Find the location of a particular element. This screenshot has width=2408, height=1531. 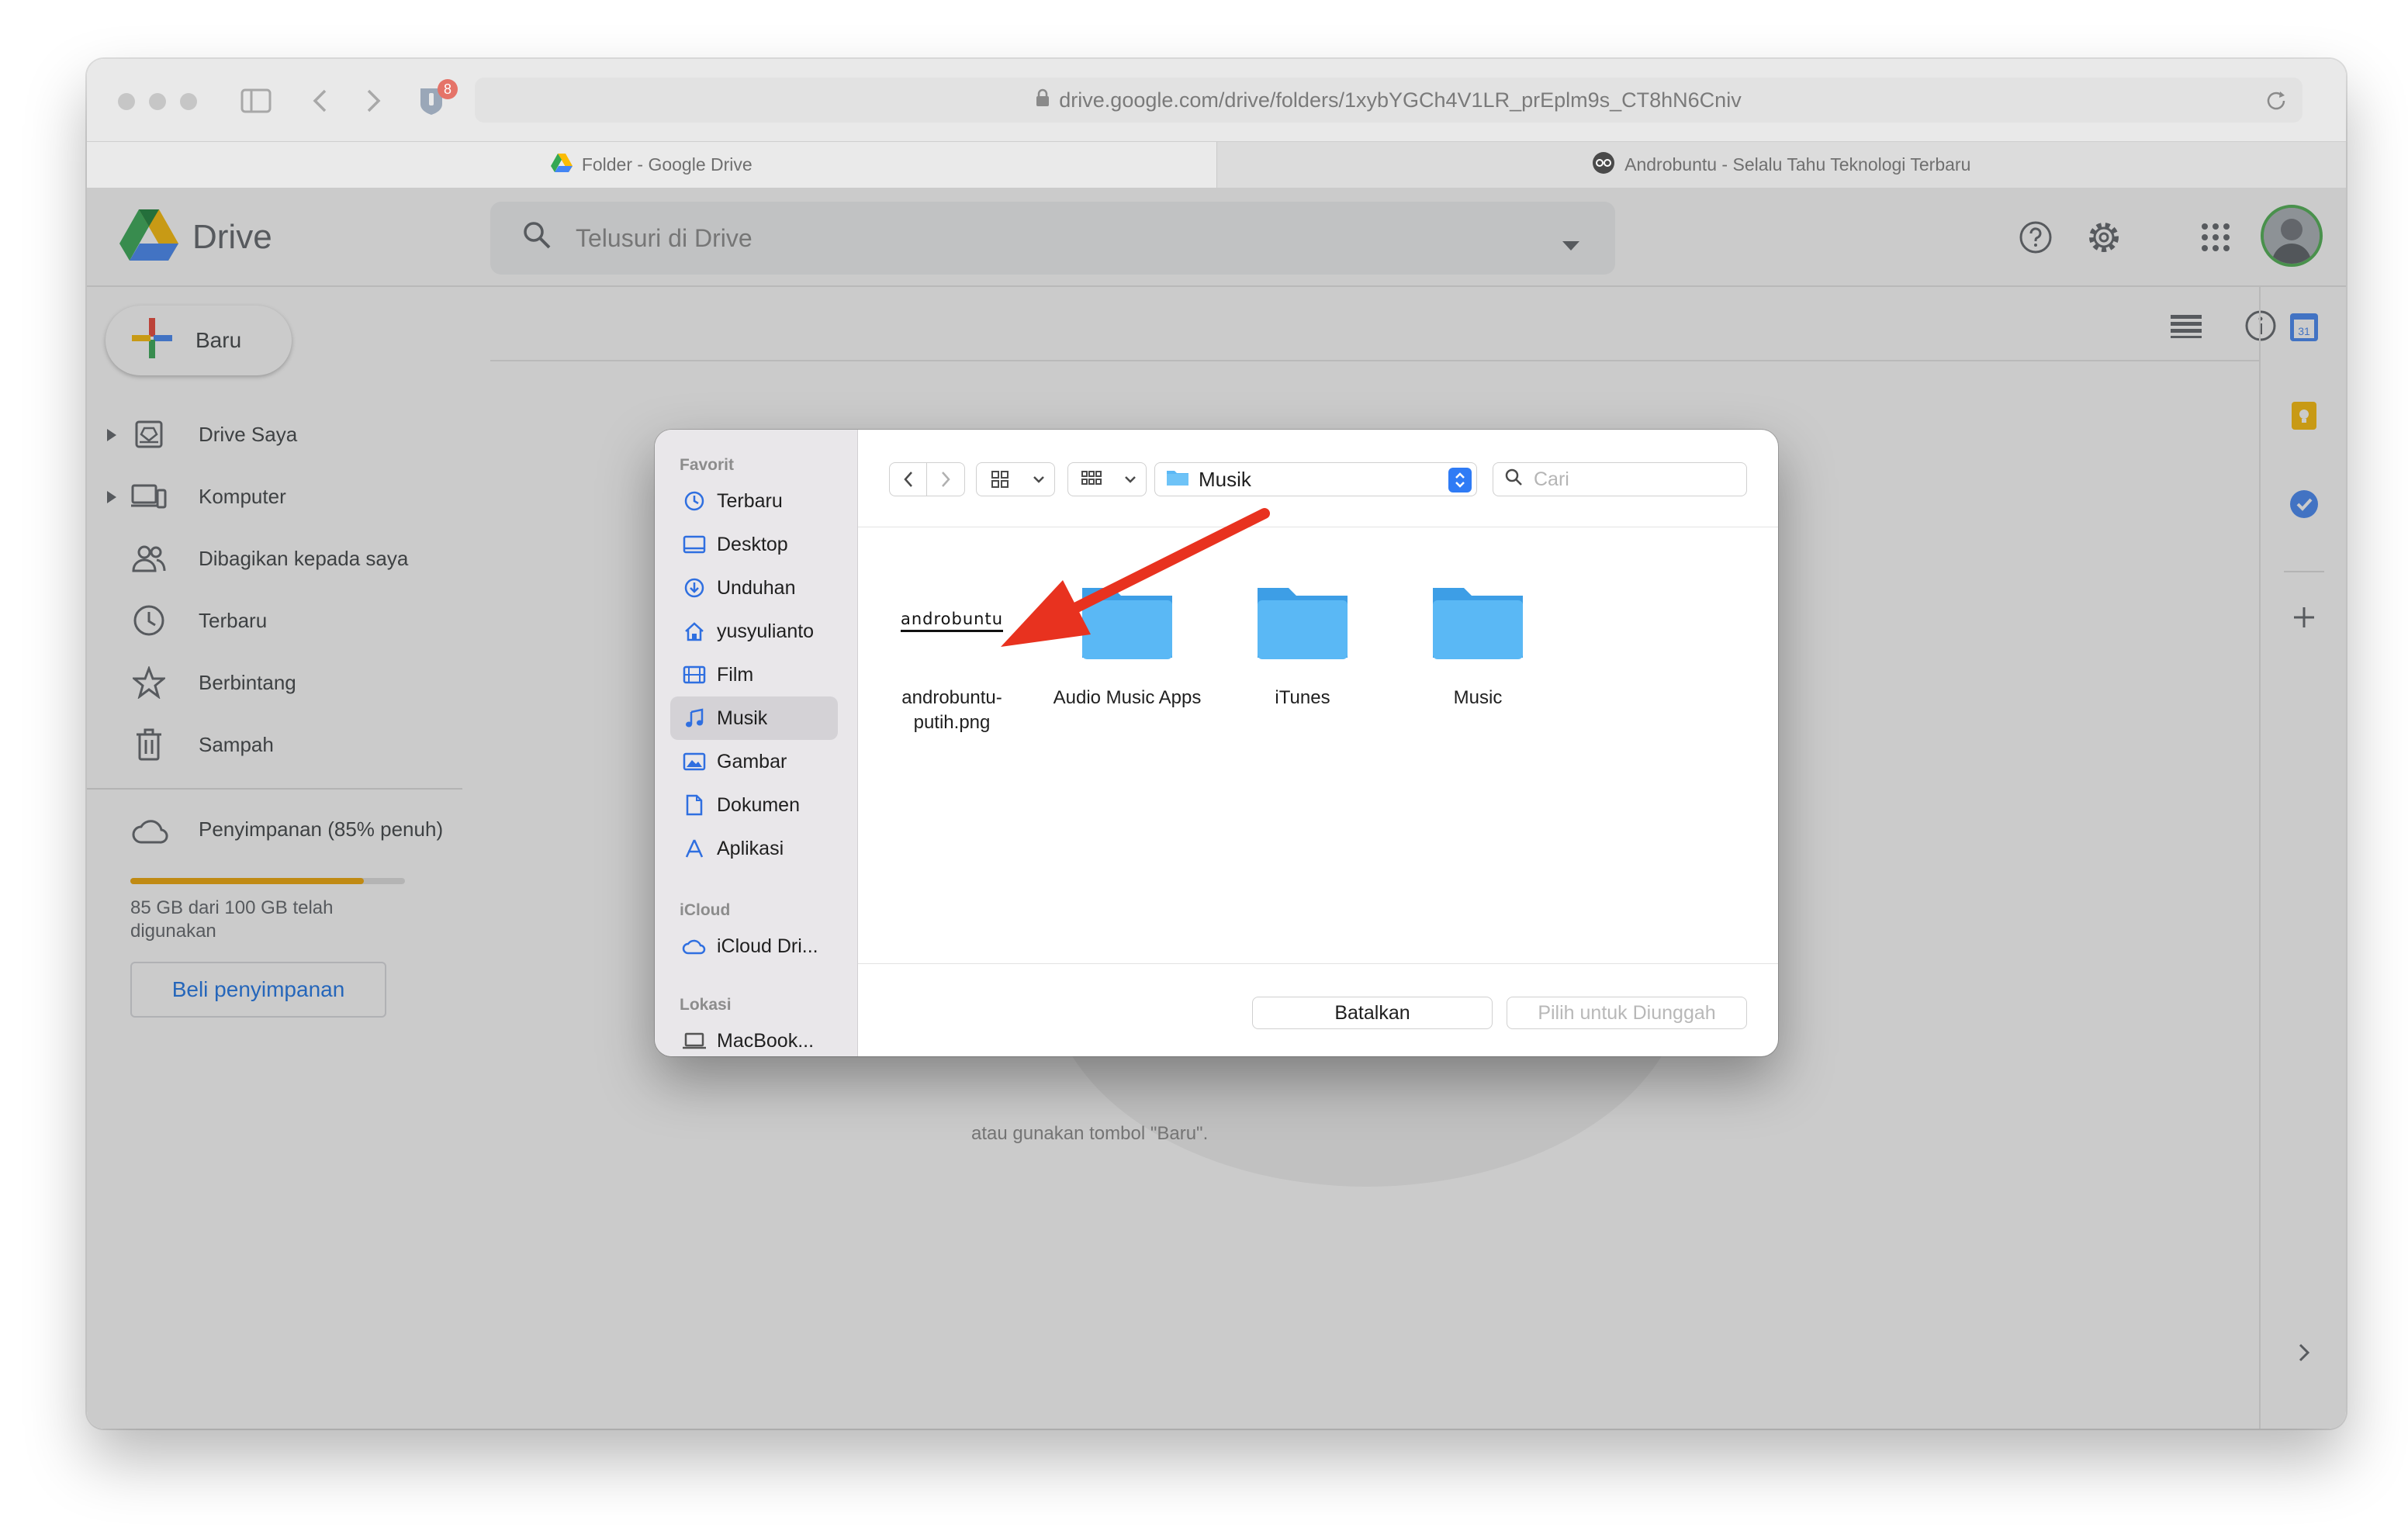

sidebar-item-unduhan: Unduhan is located at coordinates (754, 588).